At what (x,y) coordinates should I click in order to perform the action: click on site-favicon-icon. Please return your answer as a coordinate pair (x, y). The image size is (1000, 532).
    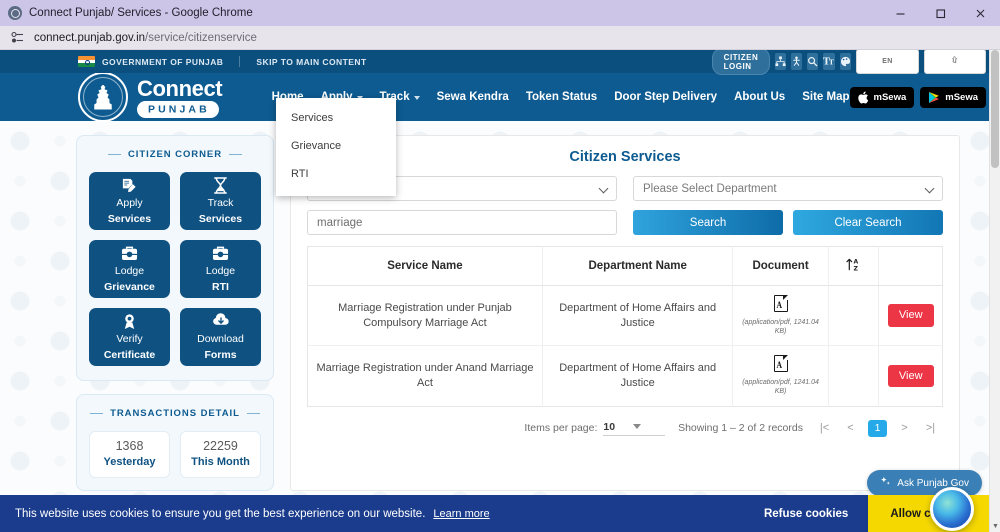
    Looking at the image, I should click on (15, 13).